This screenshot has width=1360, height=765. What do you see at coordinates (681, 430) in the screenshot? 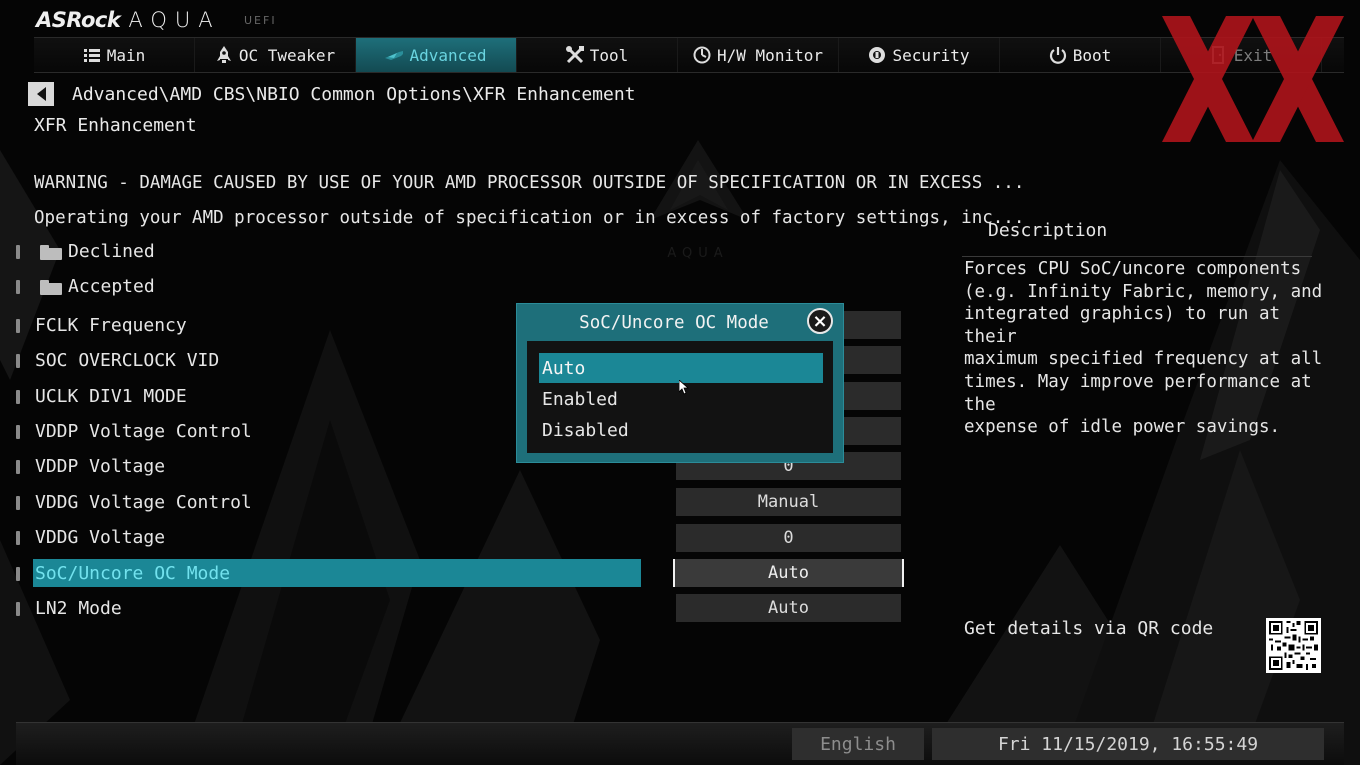
I see `popup-option-disabled: Disabled` at bounding box center [681, 430].